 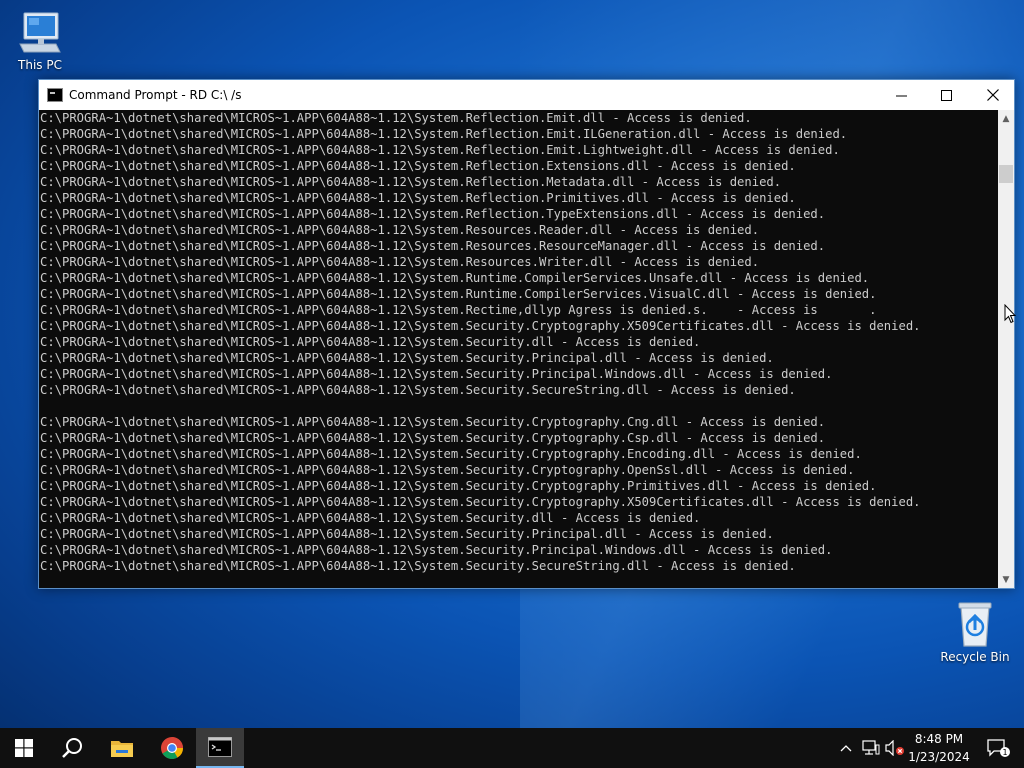 What do you see at coordinates (526, 95) in the screenshot?
I see `window-titlebar: Command Prompt - RD C:\ /s` at bounding box center [526, 95].